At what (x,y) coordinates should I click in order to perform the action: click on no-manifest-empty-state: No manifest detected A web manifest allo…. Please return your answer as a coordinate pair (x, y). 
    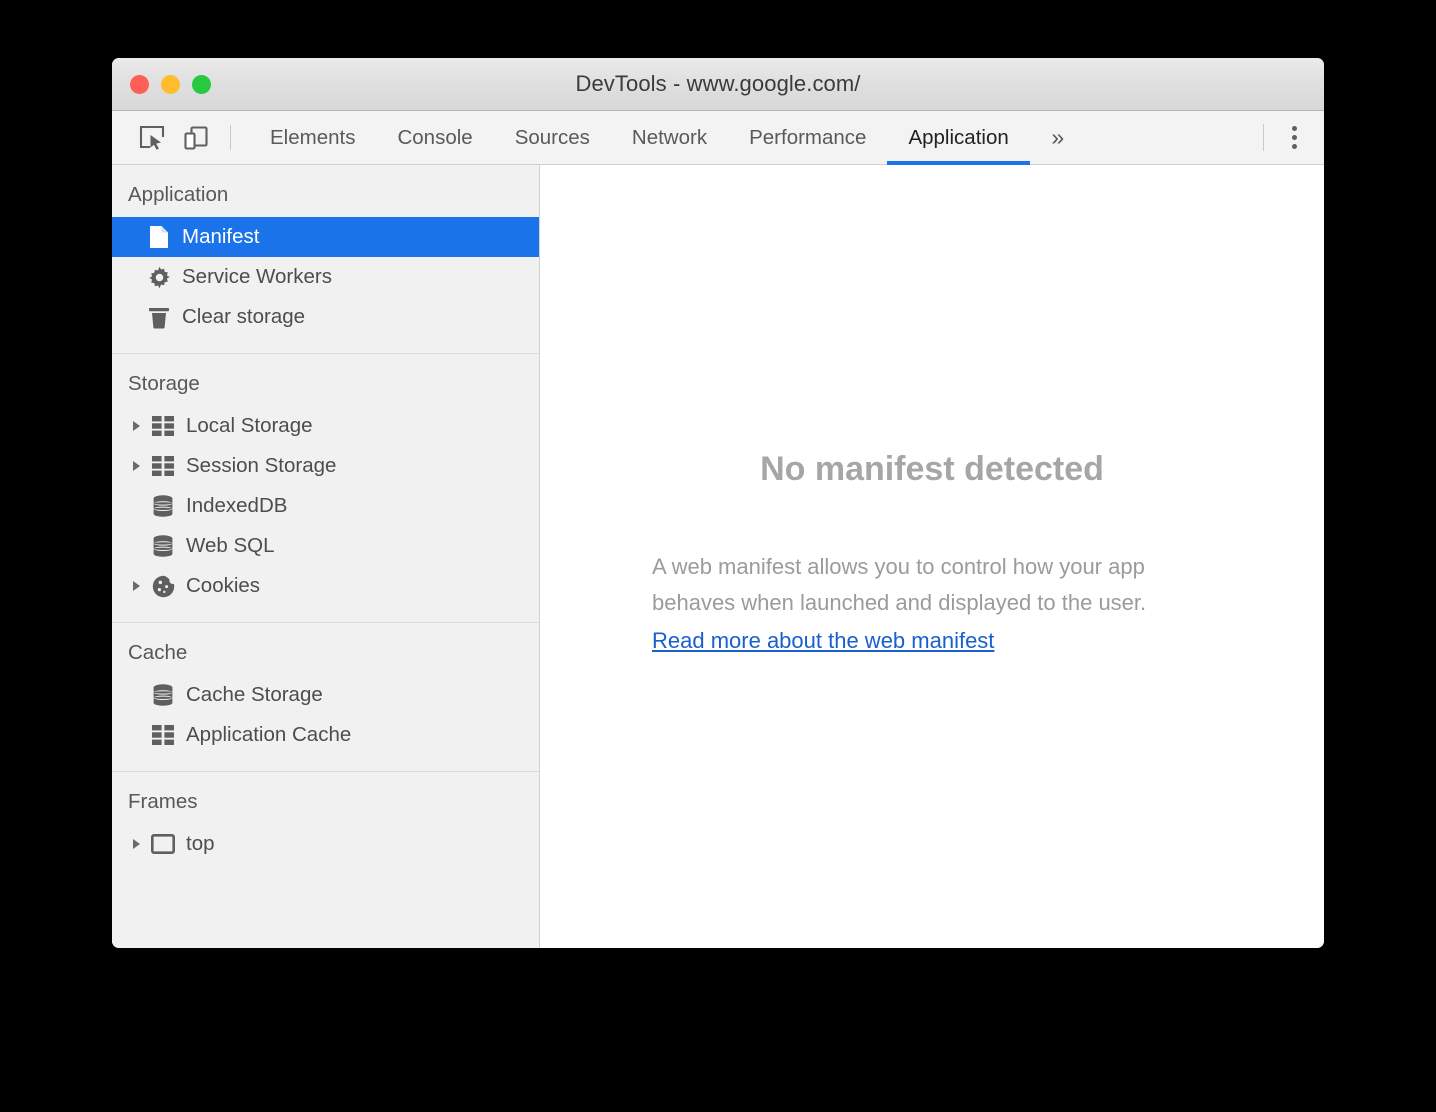
    Looking at the image, I should click on (932, 554).